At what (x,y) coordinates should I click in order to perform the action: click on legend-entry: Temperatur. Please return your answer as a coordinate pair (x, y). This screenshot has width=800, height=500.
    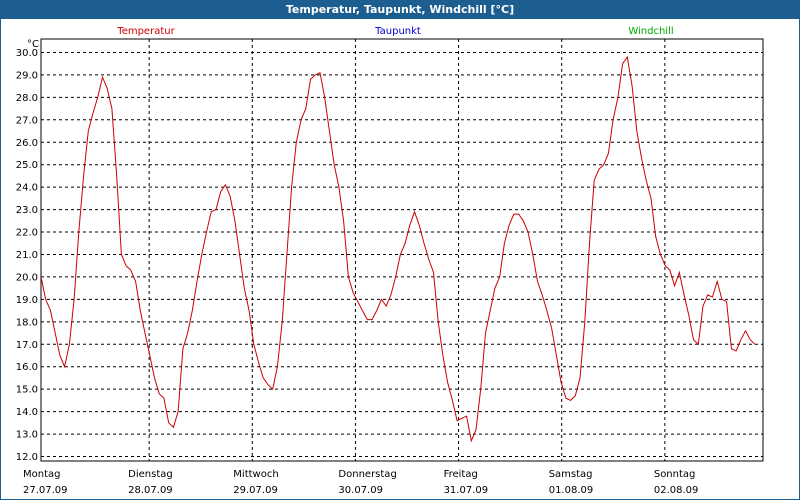
    Looking at the image, I should click on (145, 31).